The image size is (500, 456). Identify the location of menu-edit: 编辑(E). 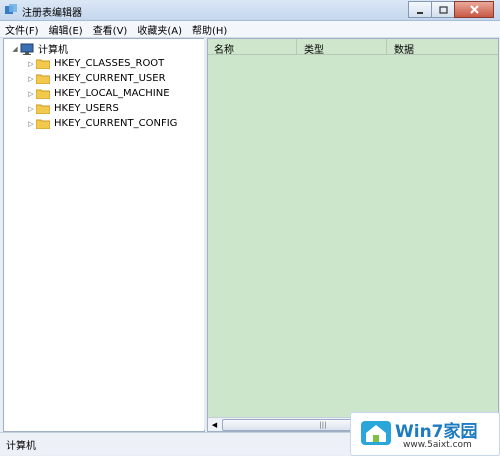
(66, 29).